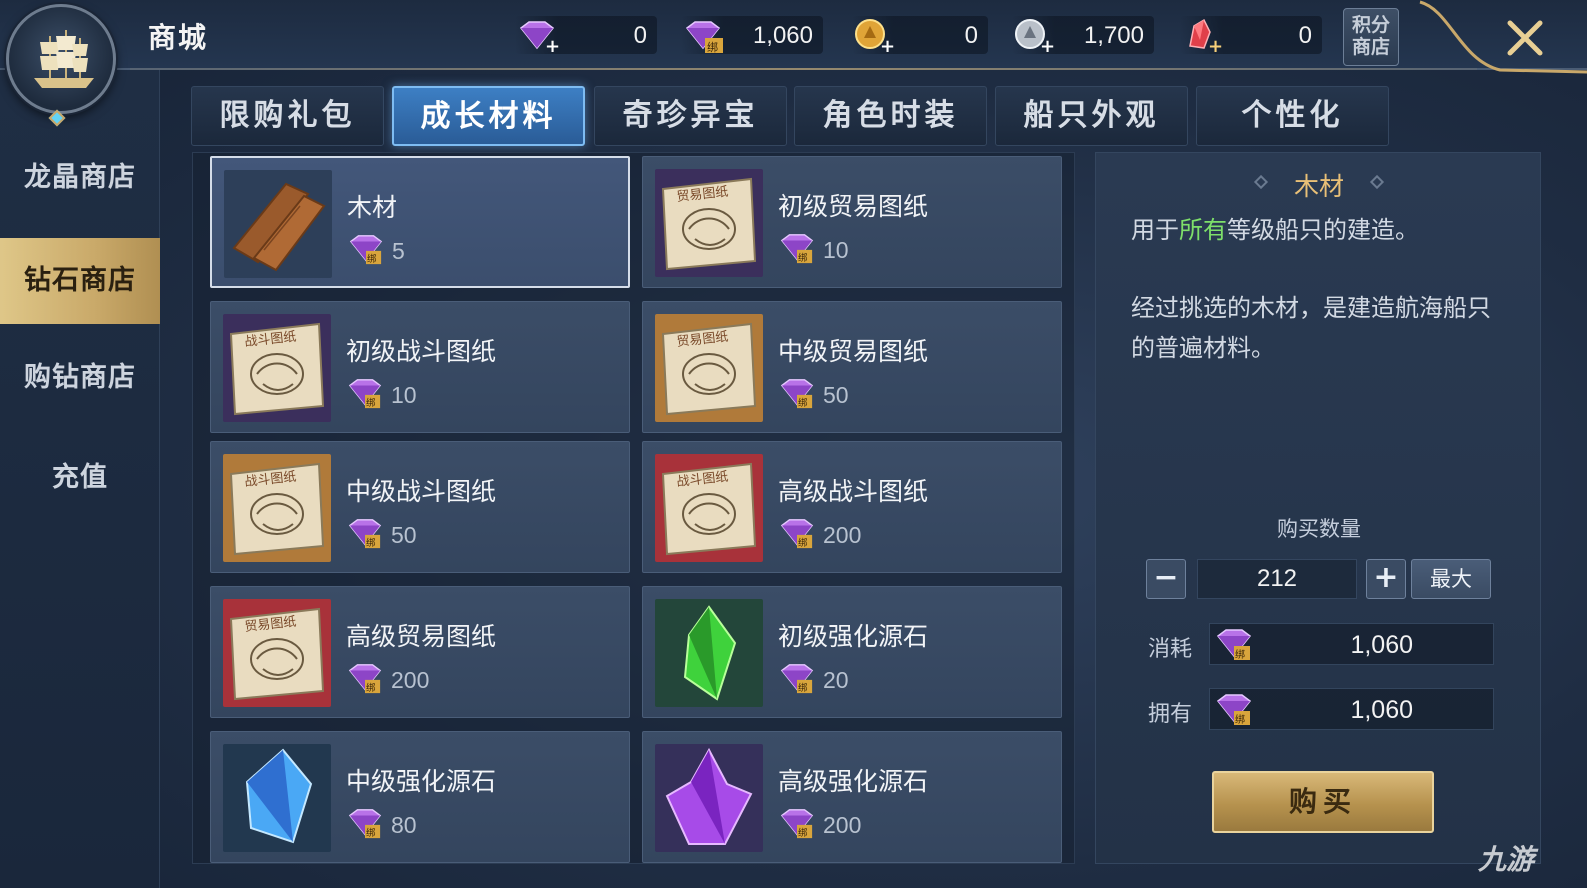 The width and height of the screenshot is (1587, 888). Describe the element at coordinates (420, 797) in the screenshot. I see `item-card: 中级强化源石绑 80` at that location.